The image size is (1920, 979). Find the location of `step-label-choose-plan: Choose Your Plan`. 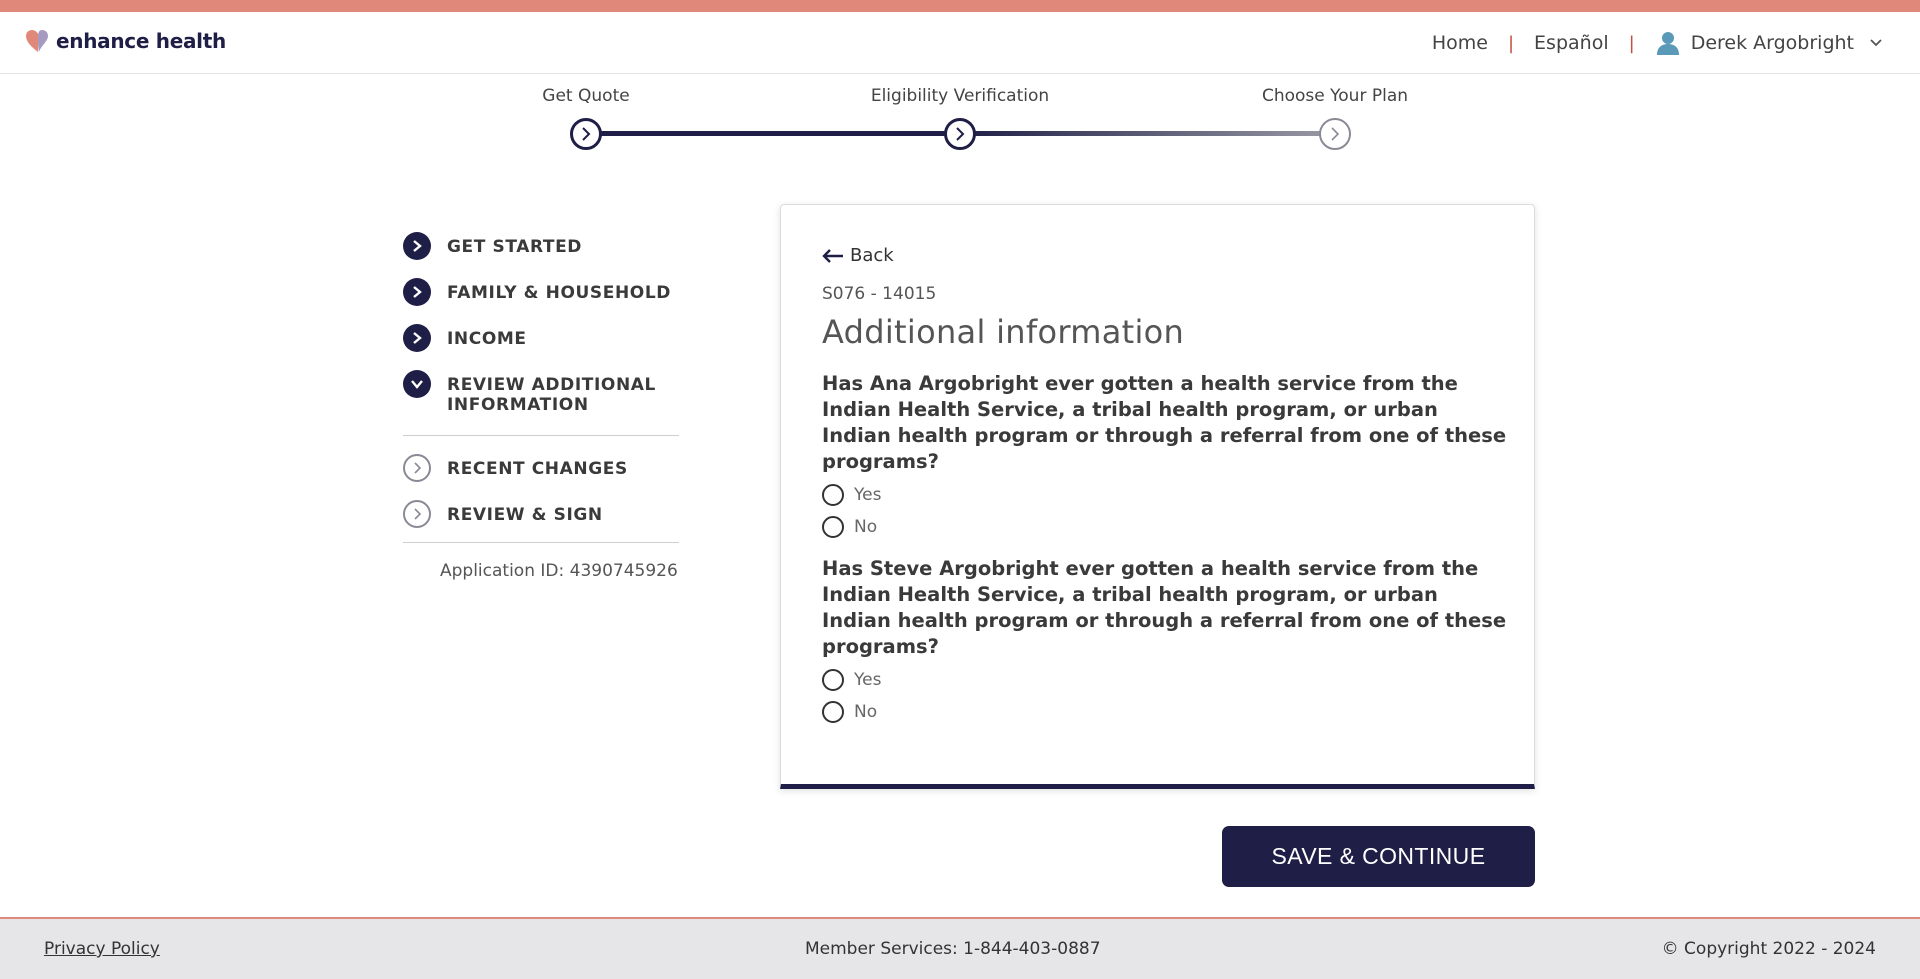

step-label-choose-plan: Choose Your Plan is located at coordinates (1335, 96).